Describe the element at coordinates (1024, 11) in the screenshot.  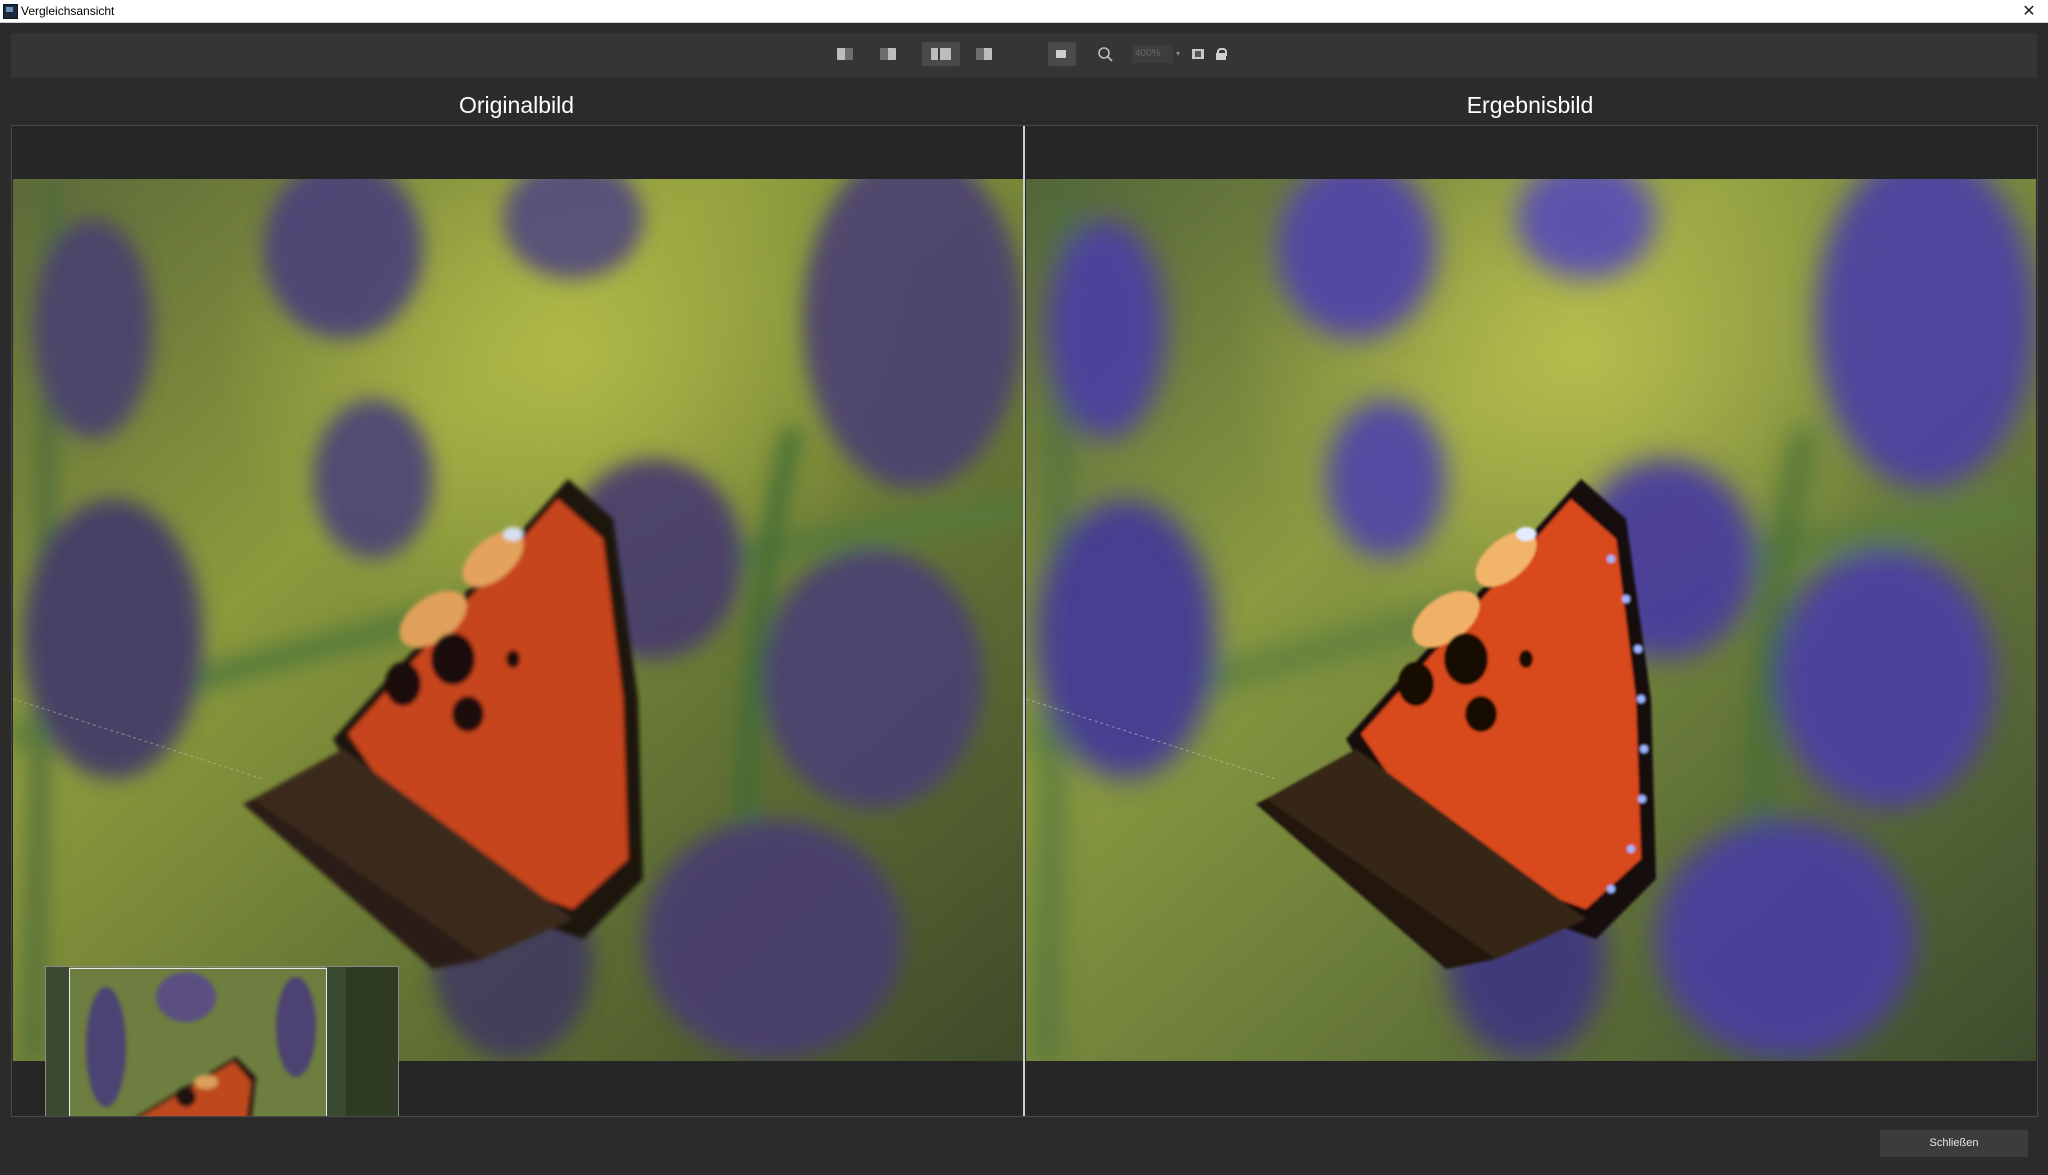
I see `title-bar: Vergleichsansicht ✕` at that location.